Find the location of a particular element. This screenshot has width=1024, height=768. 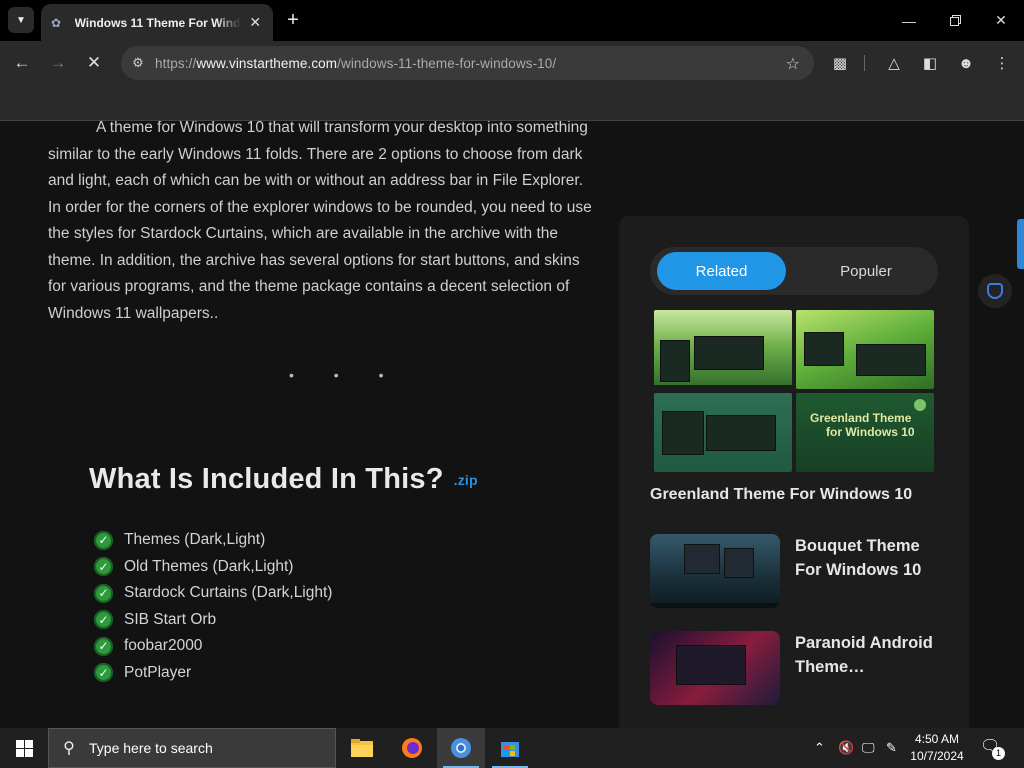

labs-flask-icon: △ is located at coordinates (894, 63).